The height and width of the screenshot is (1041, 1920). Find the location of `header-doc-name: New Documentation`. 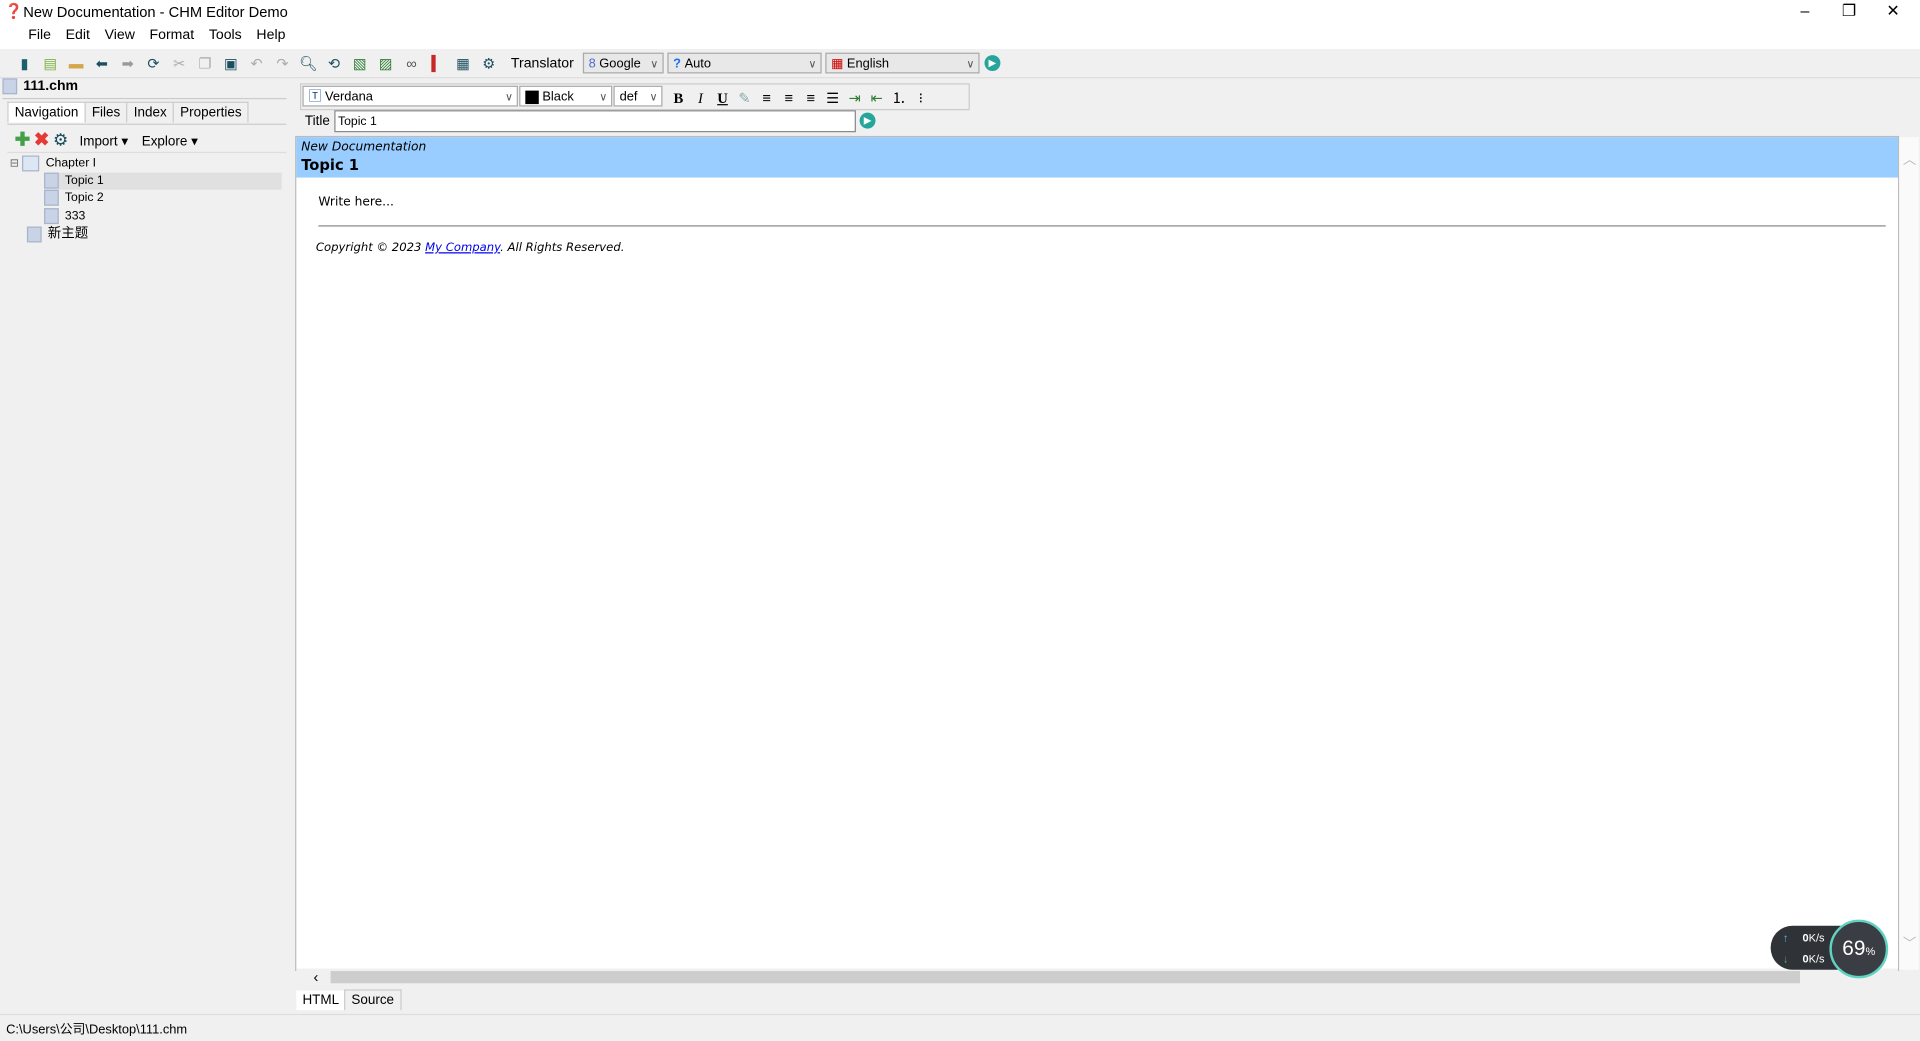

header-doc-name: New Documentation is located at coordinates (364, 147).